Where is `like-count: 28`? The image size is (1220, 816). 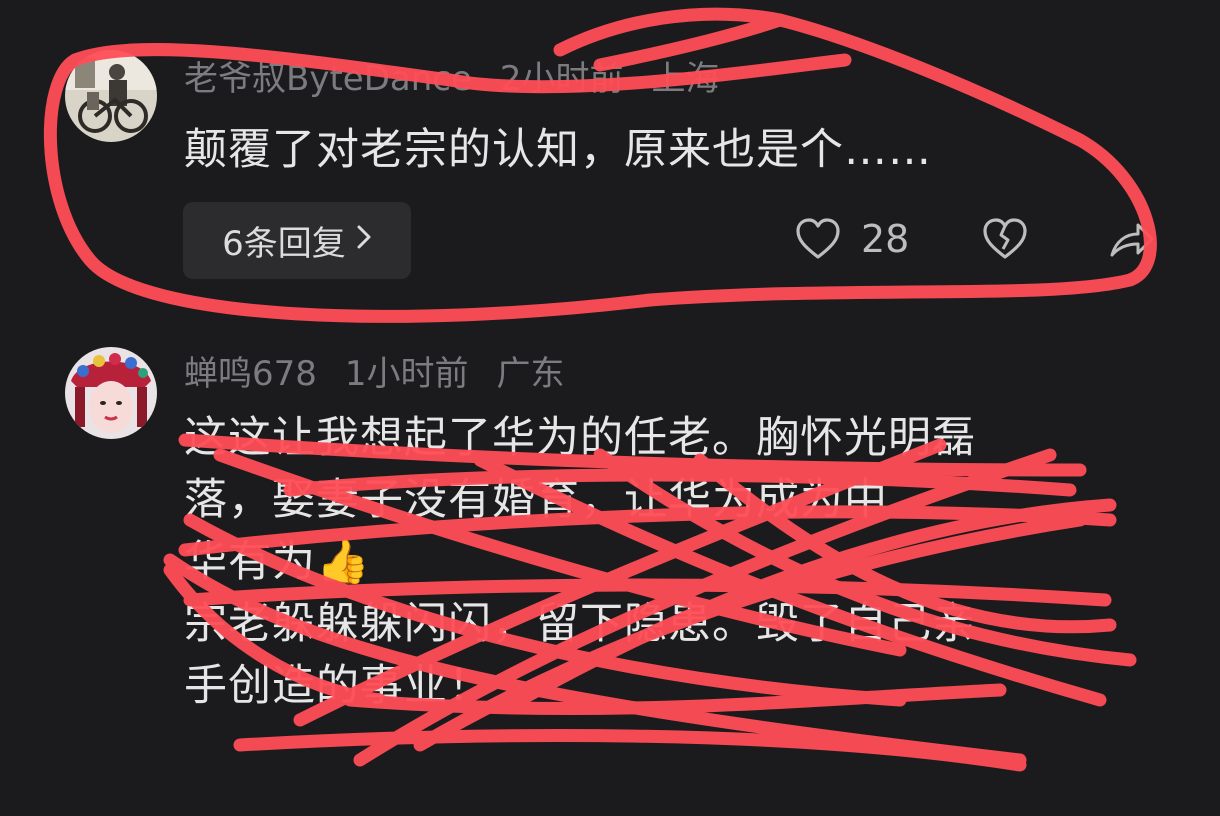 like-count: 28 is located at coordinates (885, 239).